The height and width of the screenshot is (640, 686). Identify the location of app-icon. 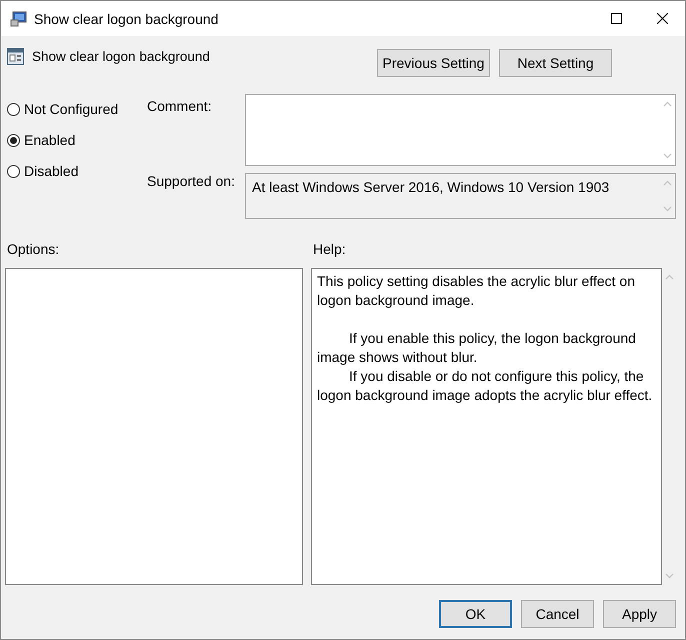
(18, 18).